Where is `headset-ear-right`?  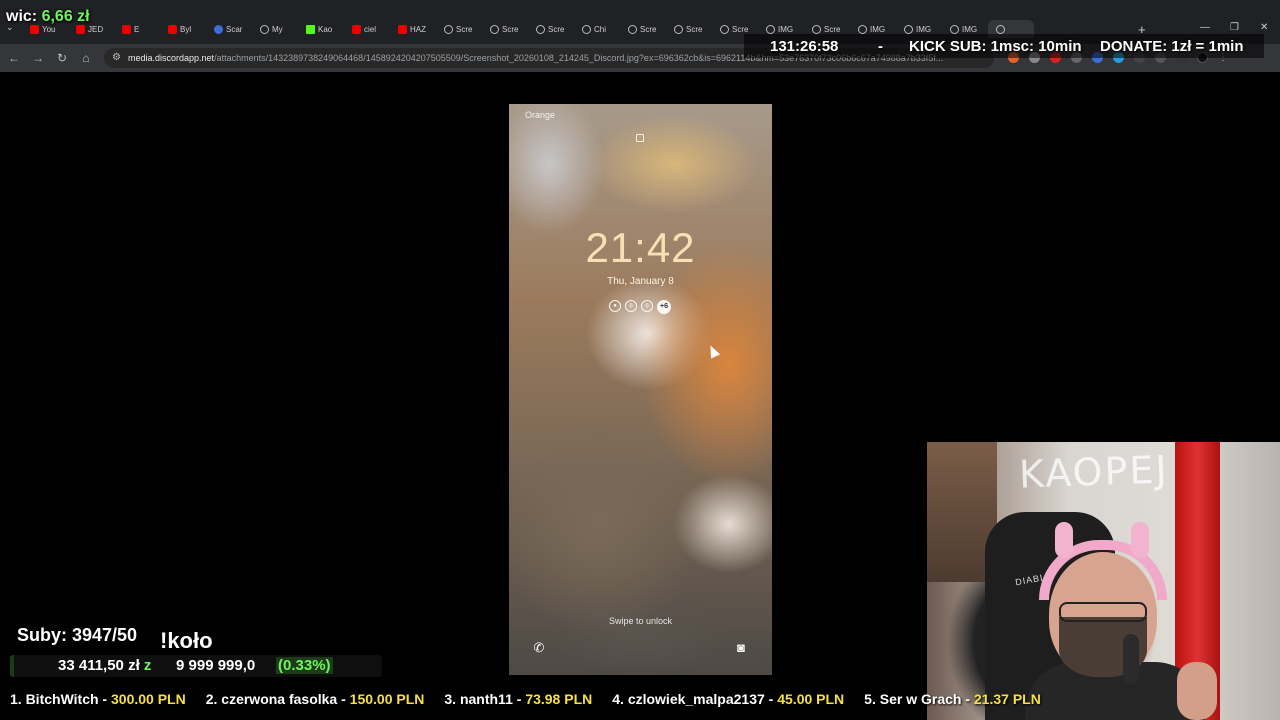
headset-ear-right is located at coordinates (1140, 540).